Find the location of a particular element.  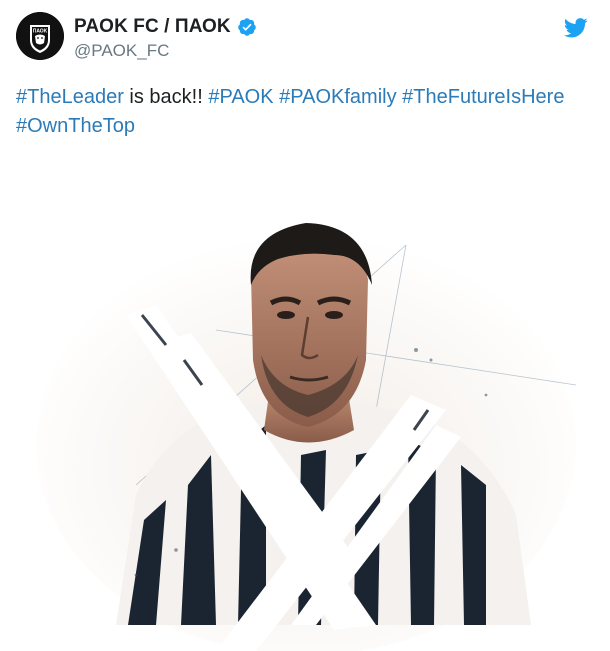

hashtag-thefutureishere: #TheFutureIsHere is located at coordinates (483, 97).